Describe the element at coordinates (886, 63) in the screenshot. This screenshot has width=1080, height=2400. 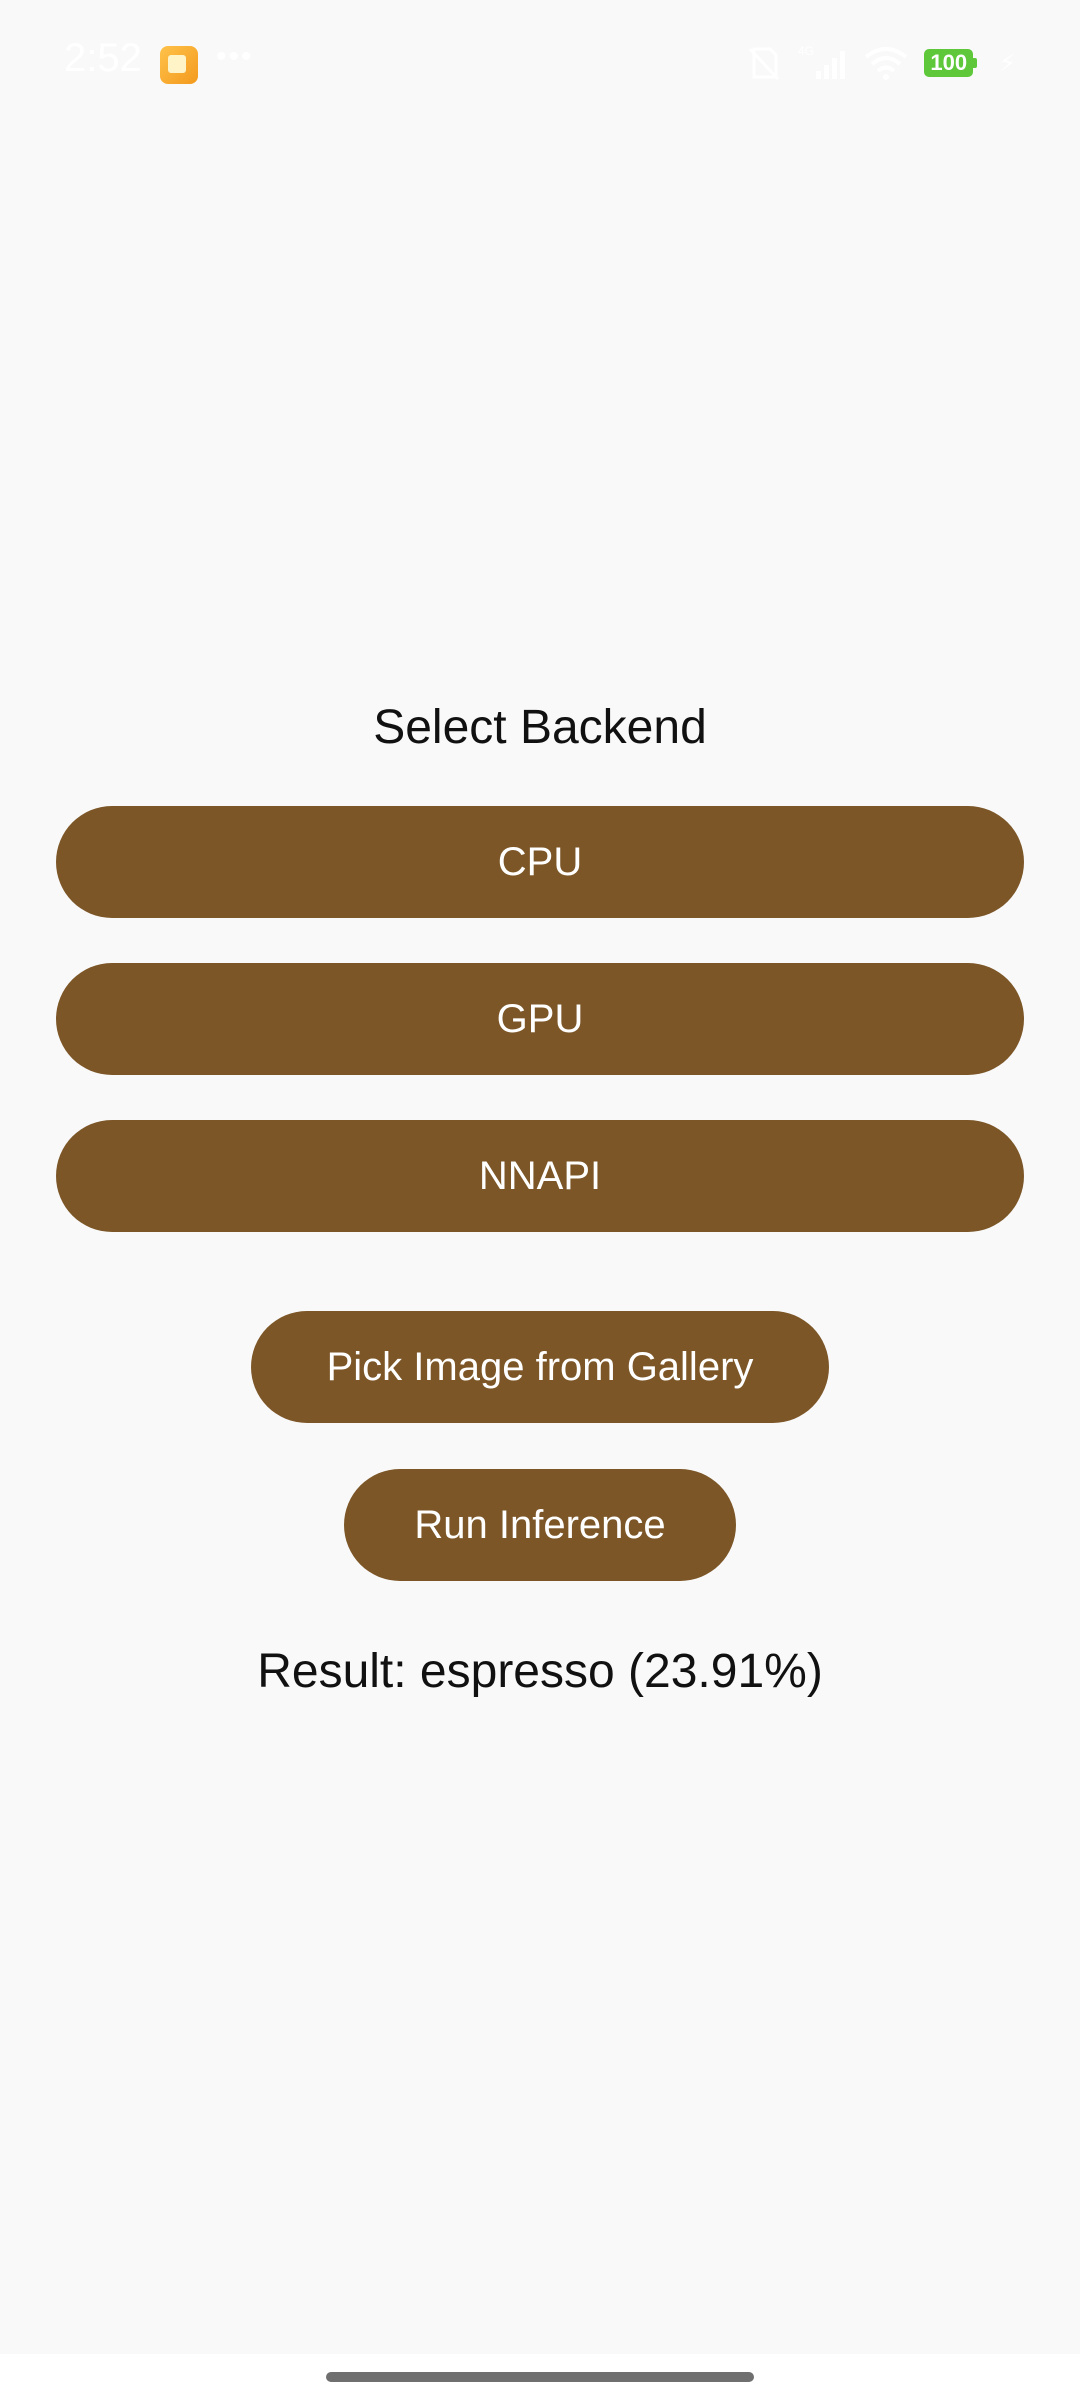
I see `wifi-icon` at that location.